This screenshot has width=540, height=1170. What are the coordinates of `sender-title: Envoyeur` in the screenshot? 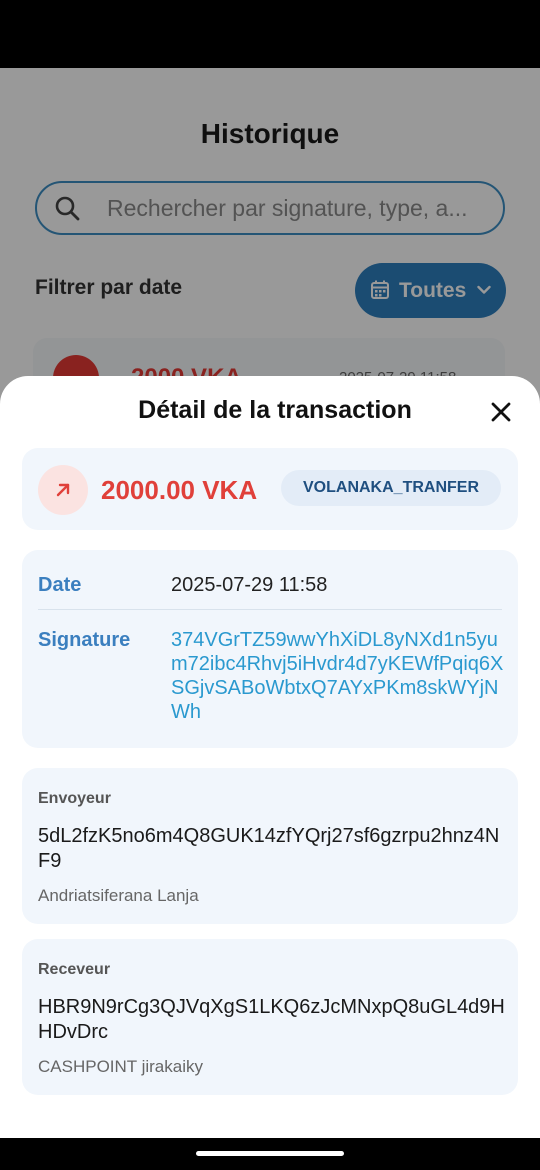 It's located at (74, 798).